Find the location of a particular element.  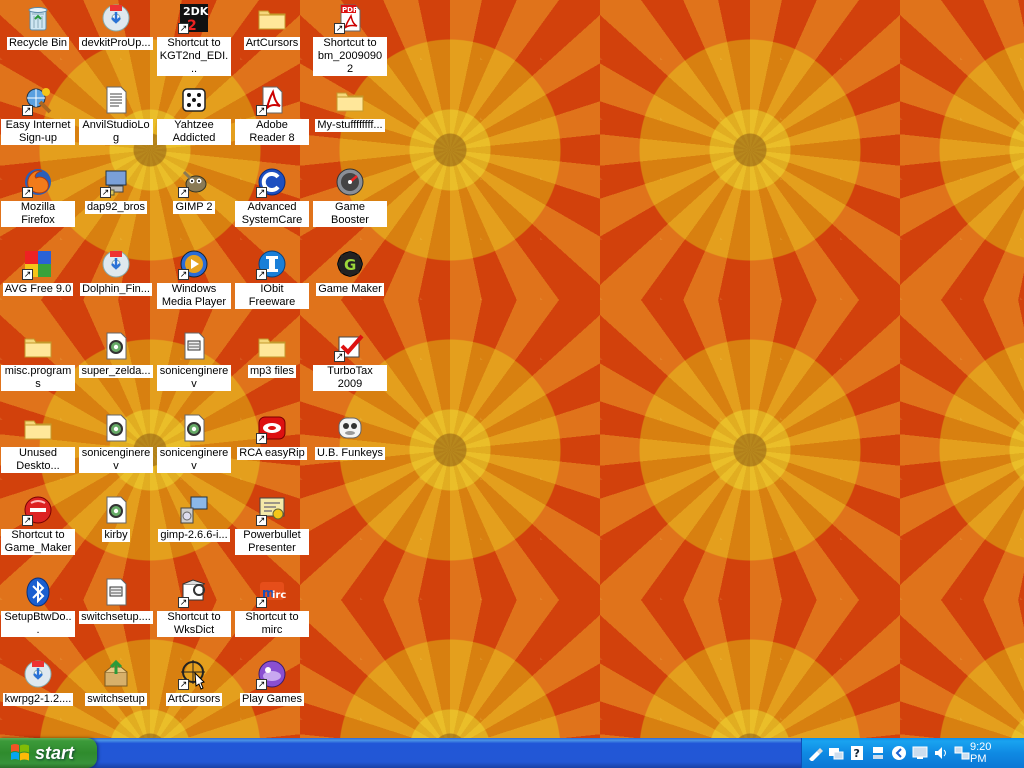

desktop-icon: AnvilStudioLog is located at coordinates (116, 123).